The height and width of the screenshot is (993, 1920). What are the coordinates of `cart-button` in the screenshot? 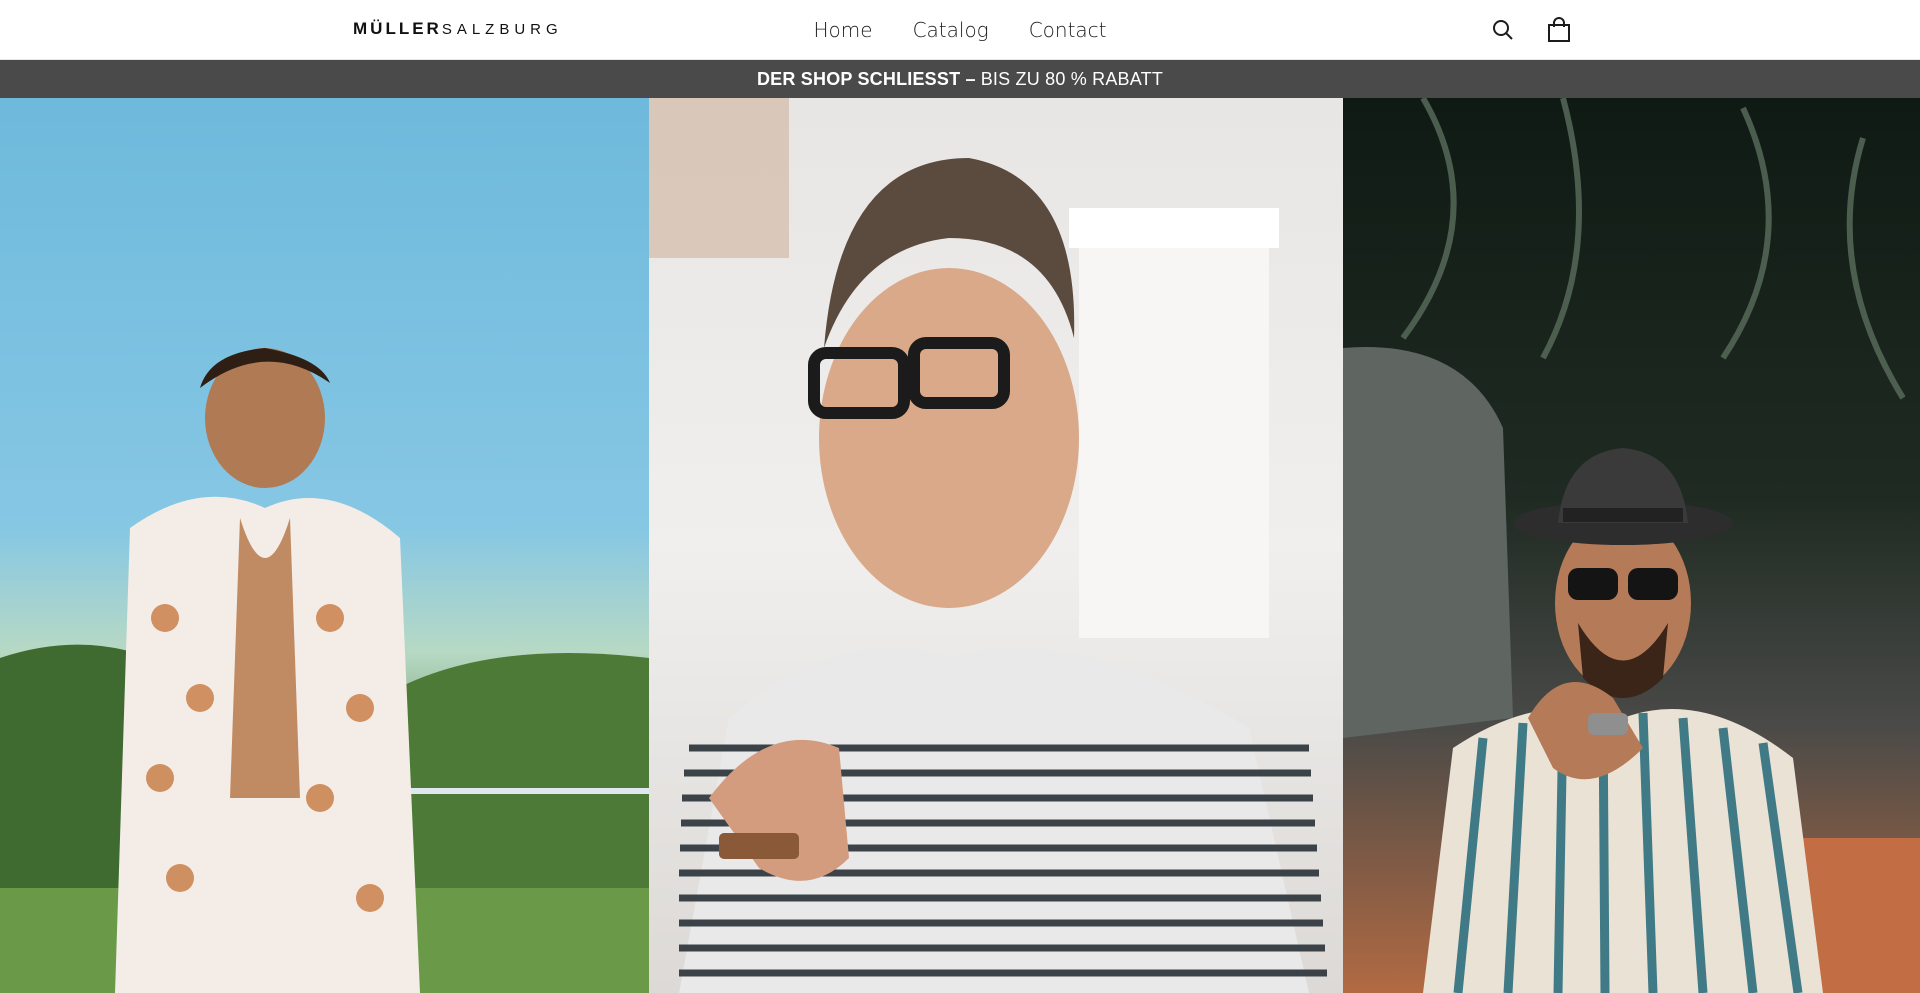 It's located at (1559, 30).